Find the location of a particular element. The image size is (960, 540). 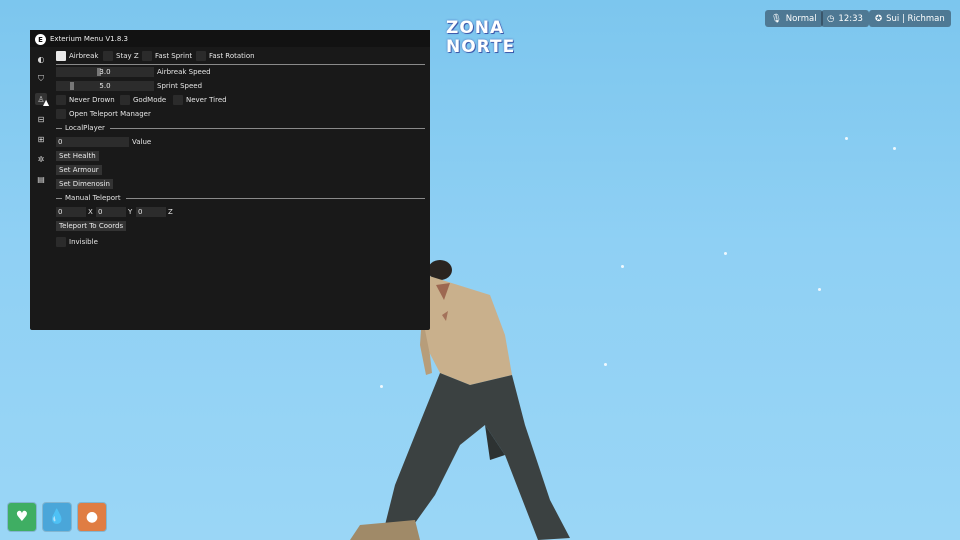

car-icon: ⊟ is located at coordinates (41, 119).